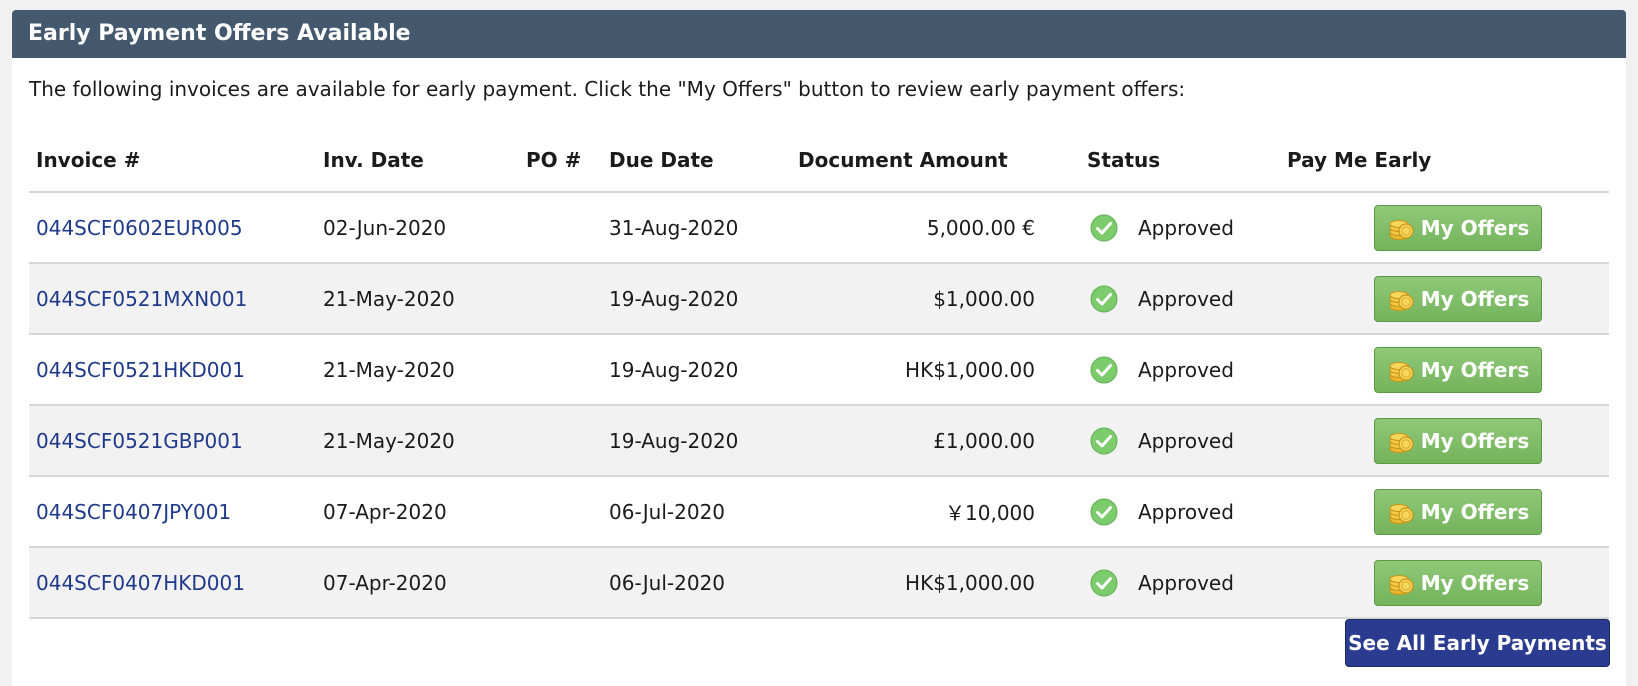 The height and width of the screenshot is (686, 1638). Describe the element at coordinates (819, 34) in the screenshot. I see `panel-title: Early Payment Offers Available` at that location.